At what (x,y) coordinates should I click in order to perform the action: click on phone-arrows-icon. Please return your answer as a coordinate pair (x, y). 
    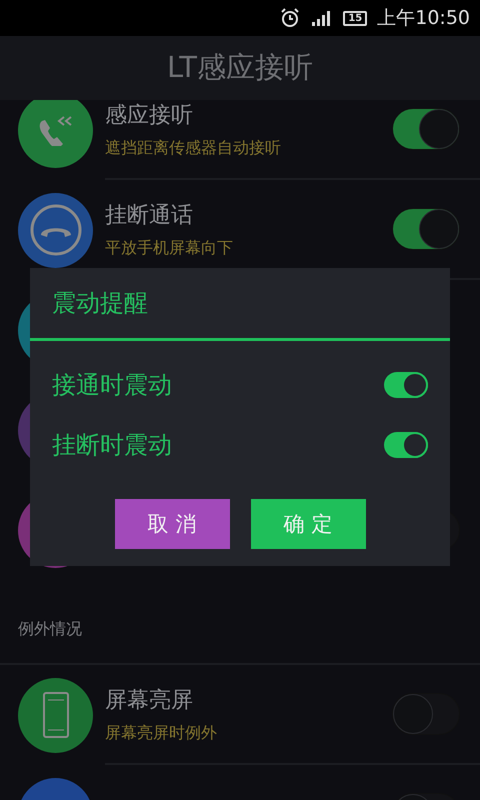
    Looking at the image, I should click on (55, 130).